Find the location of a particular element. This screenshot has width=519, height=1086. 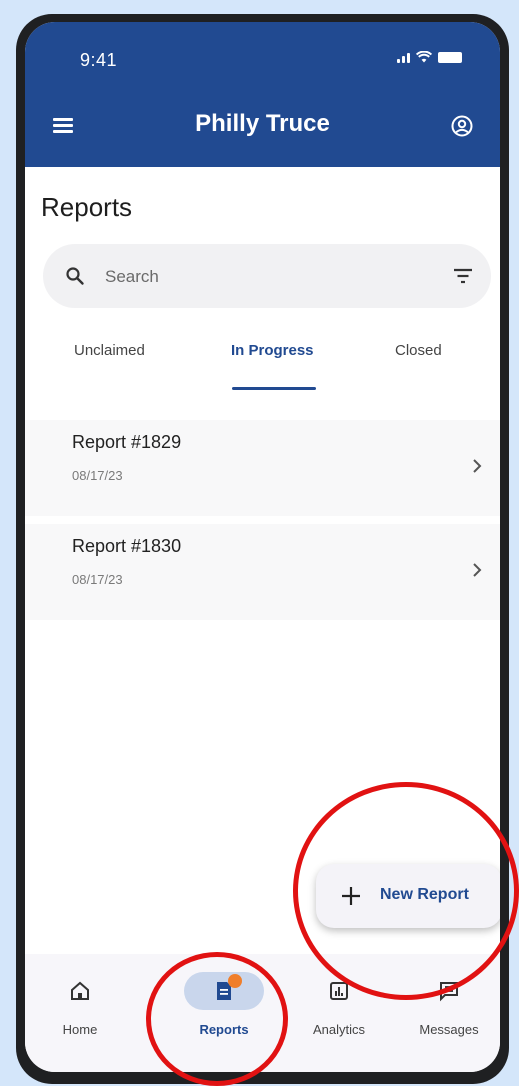

app-title: Philly Truce is located at coordinates (262, 123).